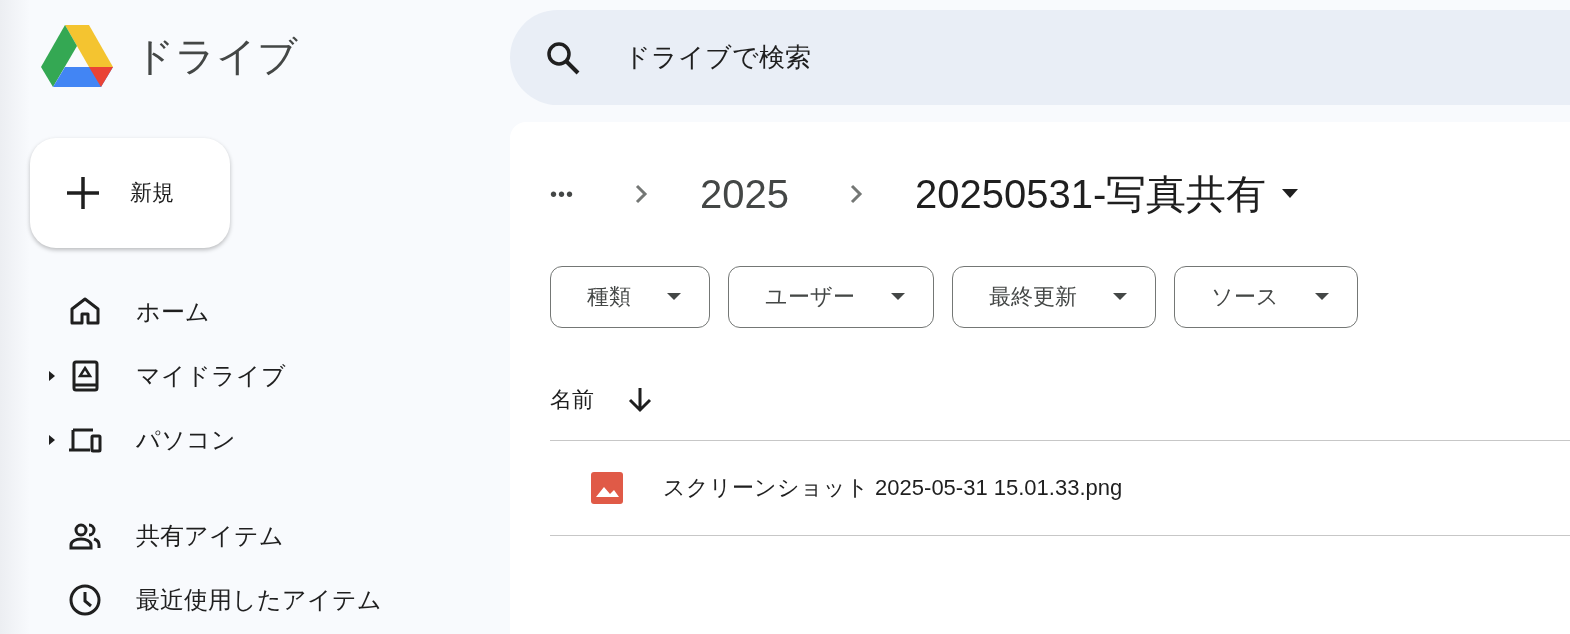 The width and height of the screenshot is (1570, 634). I want to click on clock-icon, so click(85, 600).